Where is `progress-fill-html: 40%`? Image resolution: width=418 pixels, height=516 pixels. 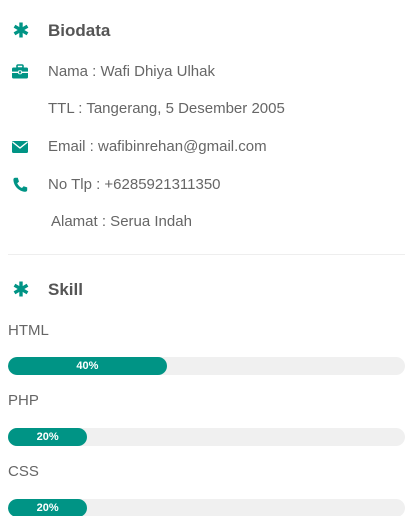
progress-fill-html: 40% is located at coordinates (87, 366).